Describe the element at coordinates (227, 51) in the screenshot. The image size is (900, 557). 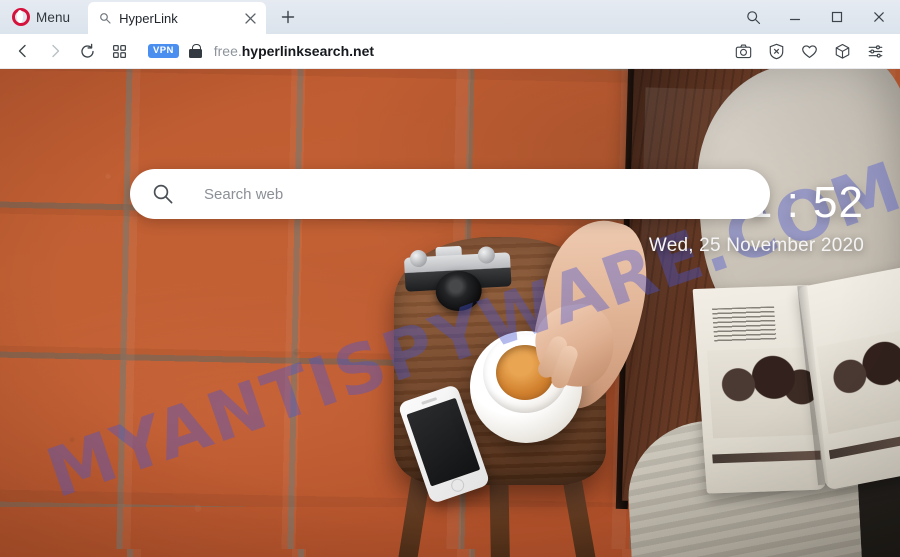
I see `url-prefix: free.` at that location.